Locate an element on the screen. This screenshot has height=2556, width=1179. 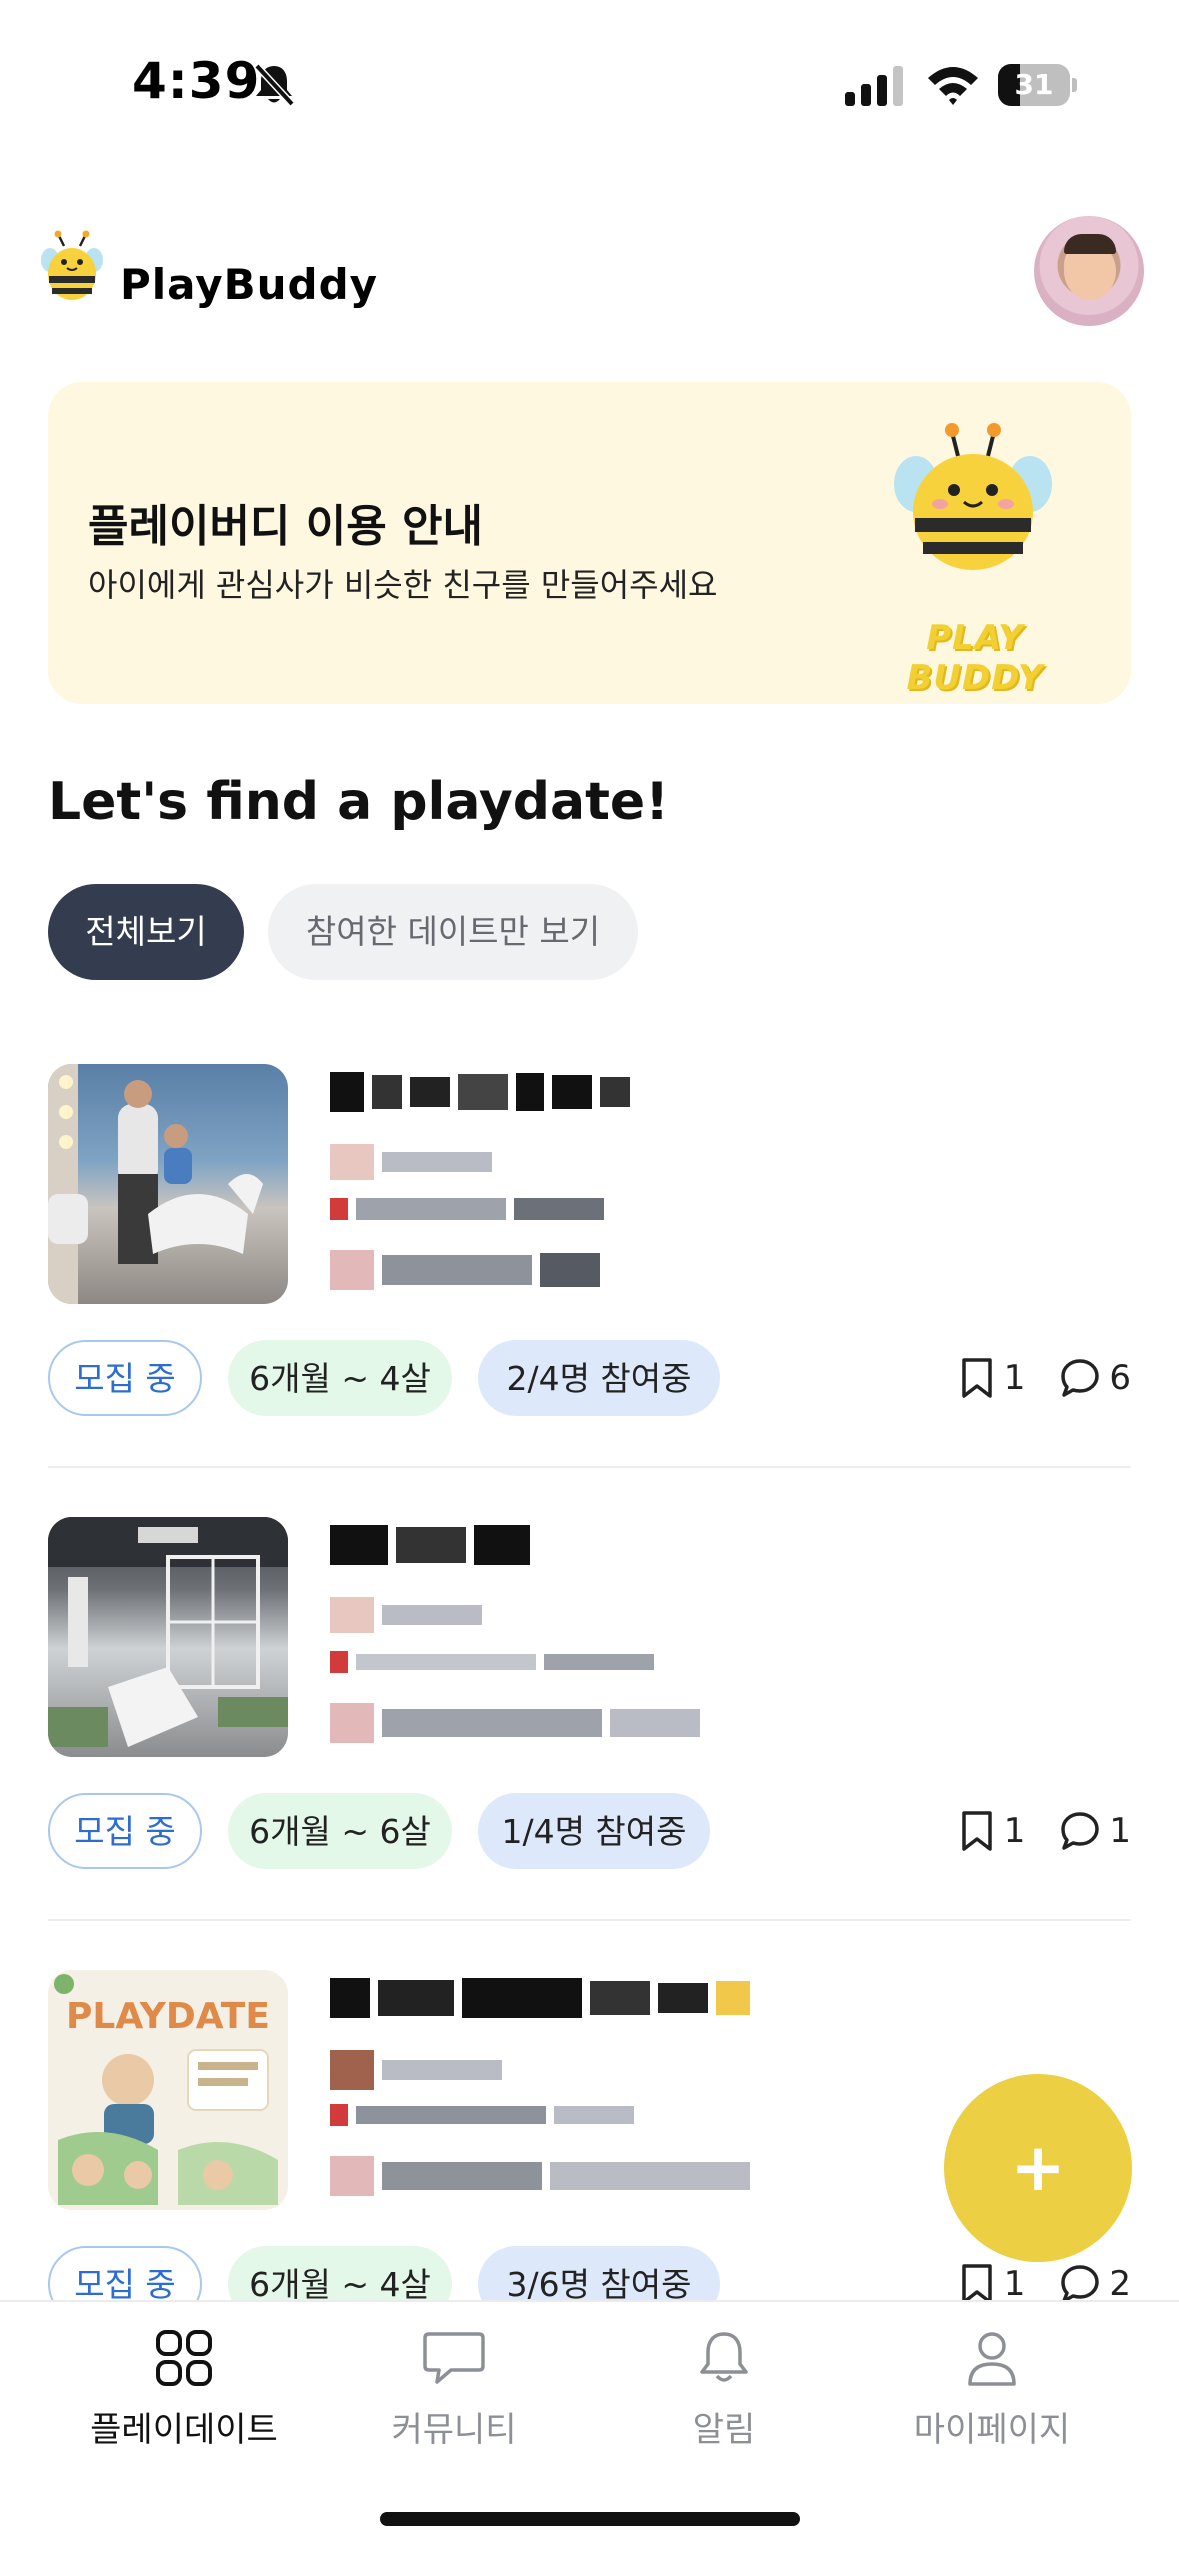
section-title: Let's find a playdate! is located at coordinates (358, 802).